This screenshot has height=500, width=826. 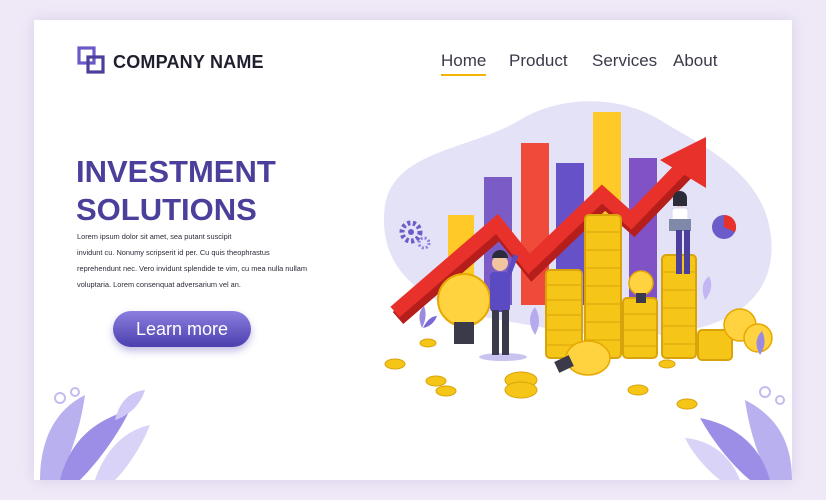 What do you see at coordinates (640, 328) in the screenshot?
I see `coin-stack` at bounding box center [640, 328].